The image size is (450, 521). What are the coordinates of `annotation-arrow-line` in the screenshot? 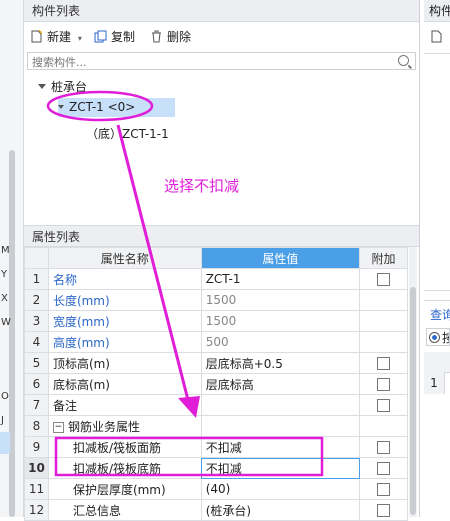 It's located at (153, 262).